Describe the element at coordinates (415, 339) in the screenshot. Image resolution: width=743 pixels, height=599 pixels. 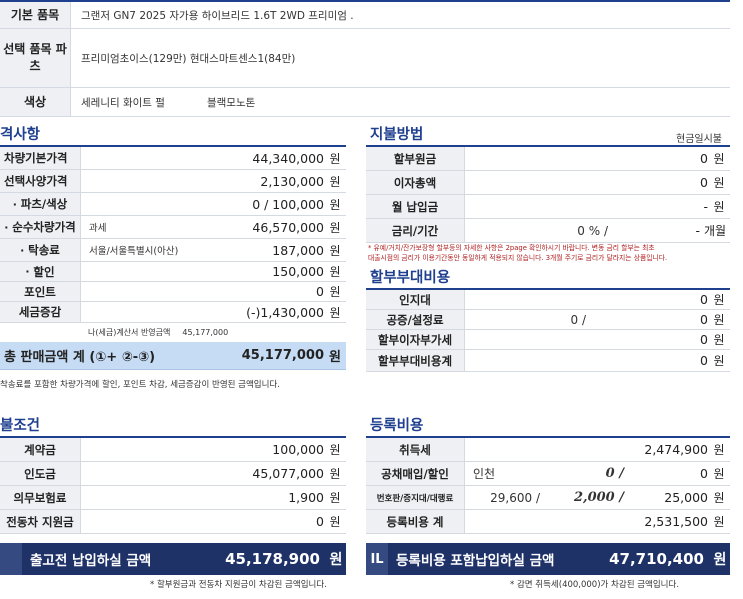
I see `fee-row-label: 할부이자부가세` at that location.